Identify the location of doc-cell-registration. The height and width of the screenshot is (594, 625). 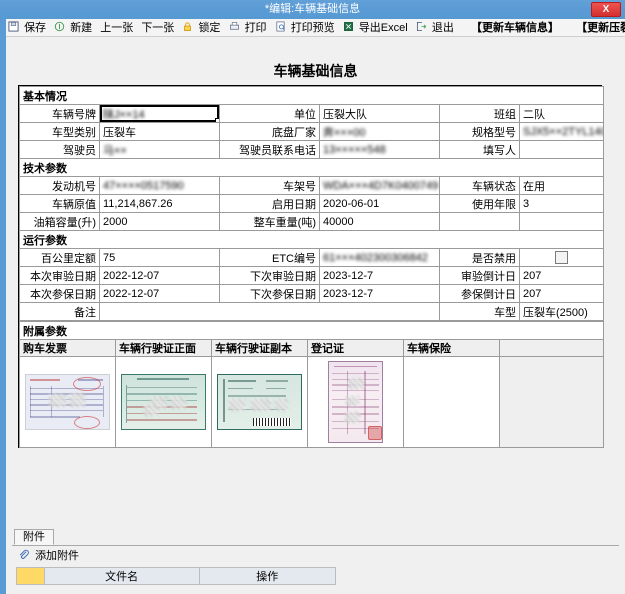
(355, 402).